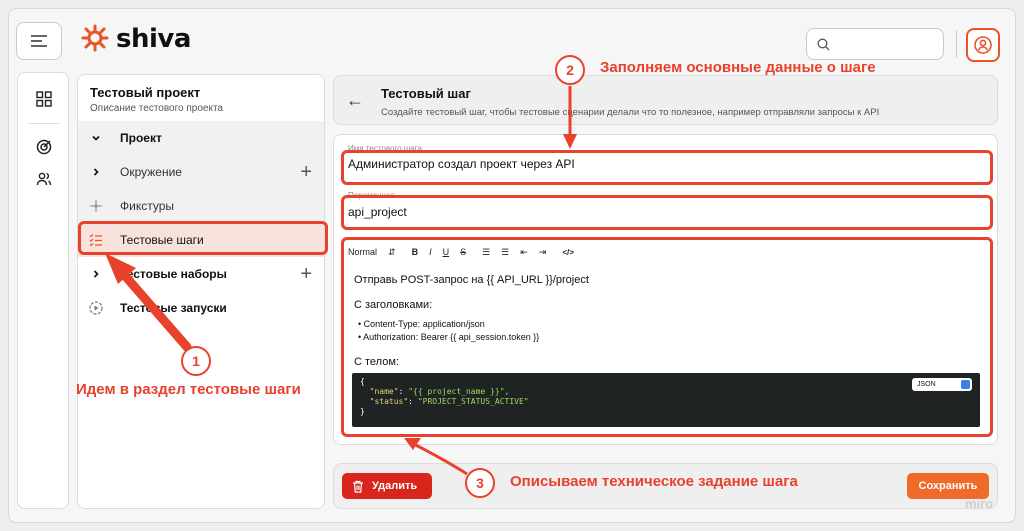  I want to click on callout-1: Идем в раздел тестовые шаги, so click(188, 389).